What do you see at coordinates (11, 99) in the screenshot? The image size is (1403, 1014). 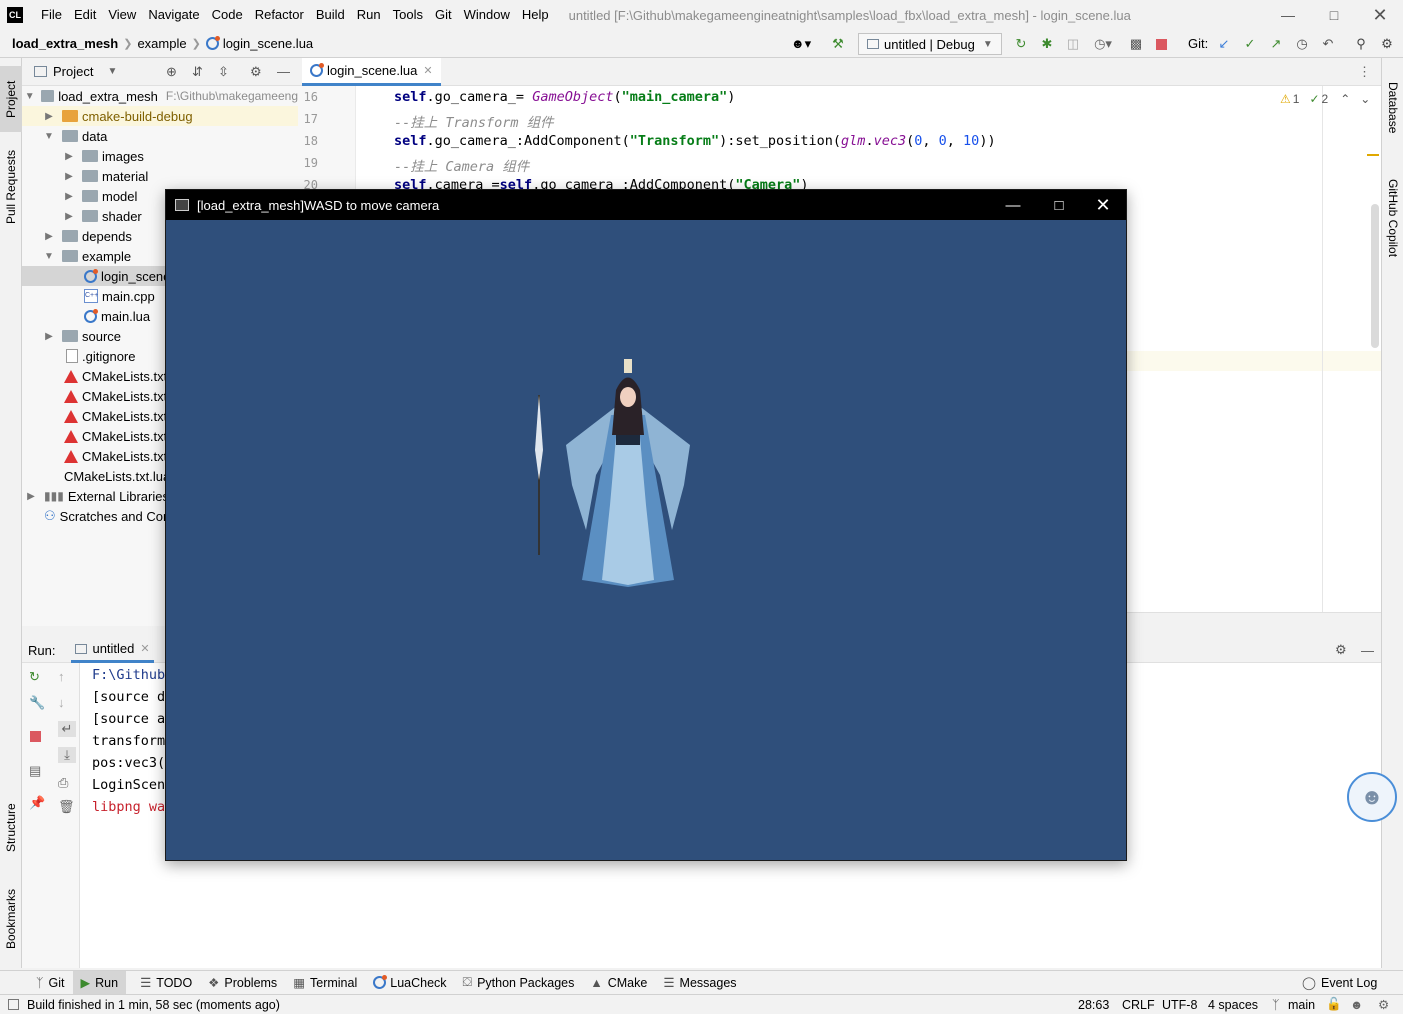 I see `project-tool-tab: Project` at bounding box center [11, 99].